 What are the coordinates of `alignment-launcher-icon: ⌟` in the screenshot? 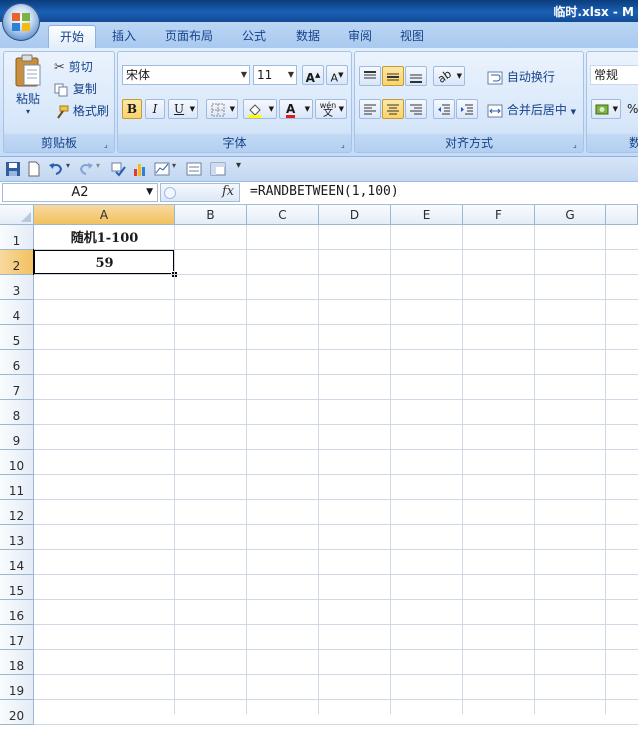 It's located at (577, 145).